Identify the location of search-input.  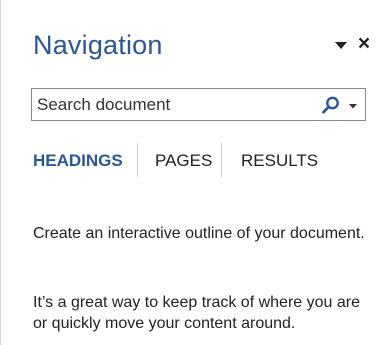
(167, 105).